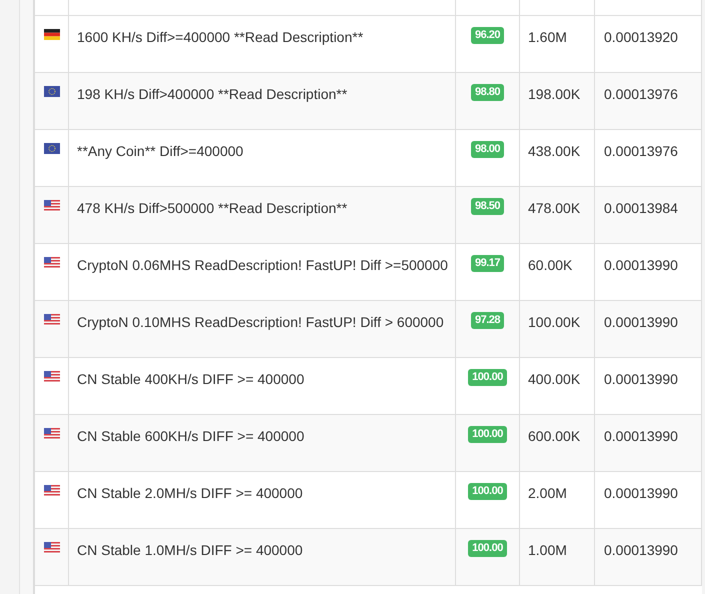 This screenshot has height=594, width=705. What do you see at coordinates (550, 265) in the screenshot?
I see `hashrate-cell: 60.00K` at bounding box center [550, 265].